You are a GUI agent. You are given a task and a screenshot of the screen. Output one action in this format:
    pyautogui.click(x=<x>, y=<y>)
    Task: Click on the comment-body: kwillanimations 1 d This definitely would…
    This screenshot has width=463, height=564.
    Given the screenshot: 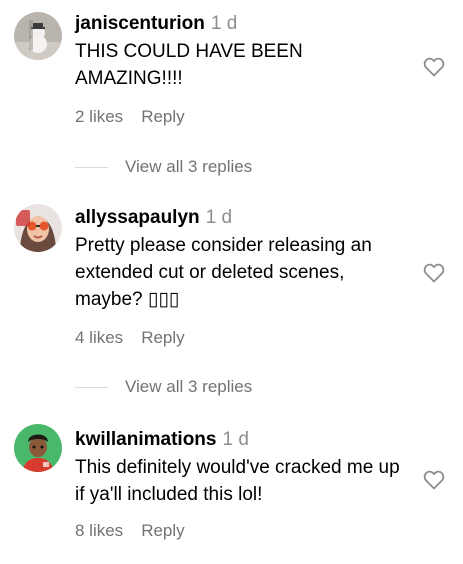 What is the action you would take?
    pyautogui.click(x=242, y=468)
    